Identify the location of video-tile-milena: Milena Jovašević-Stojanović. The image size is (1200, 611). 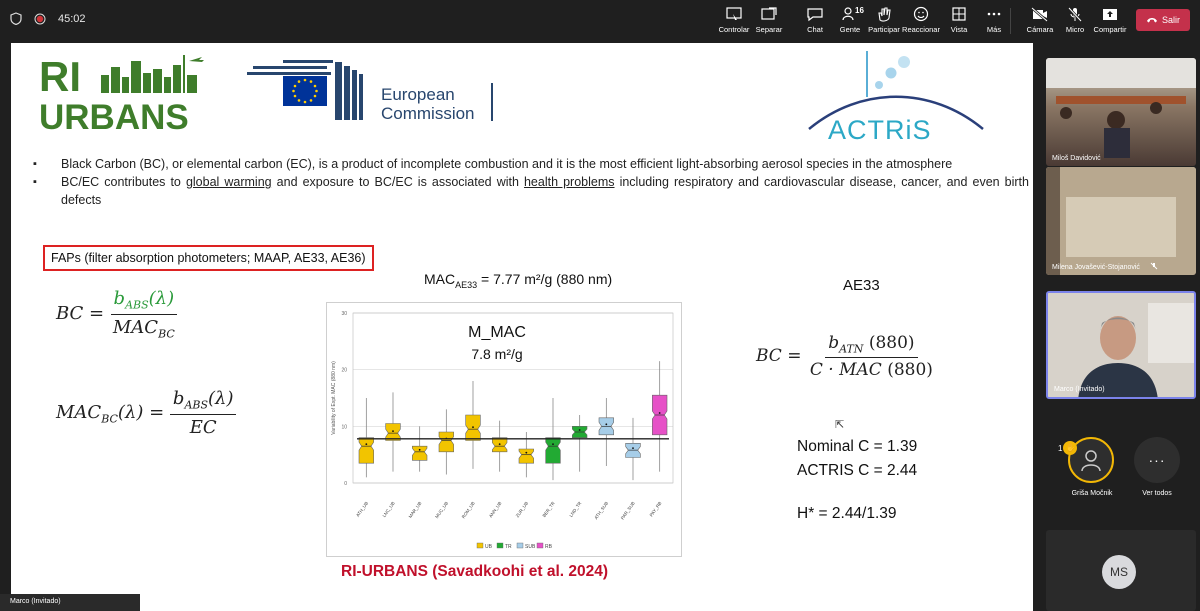
(1121, 221).